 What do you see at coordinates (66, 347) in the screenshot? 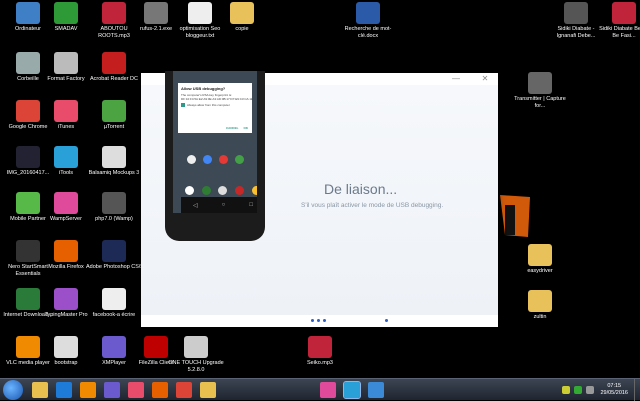
I see `bootstrap-icon` at bounding box center [66, 347].